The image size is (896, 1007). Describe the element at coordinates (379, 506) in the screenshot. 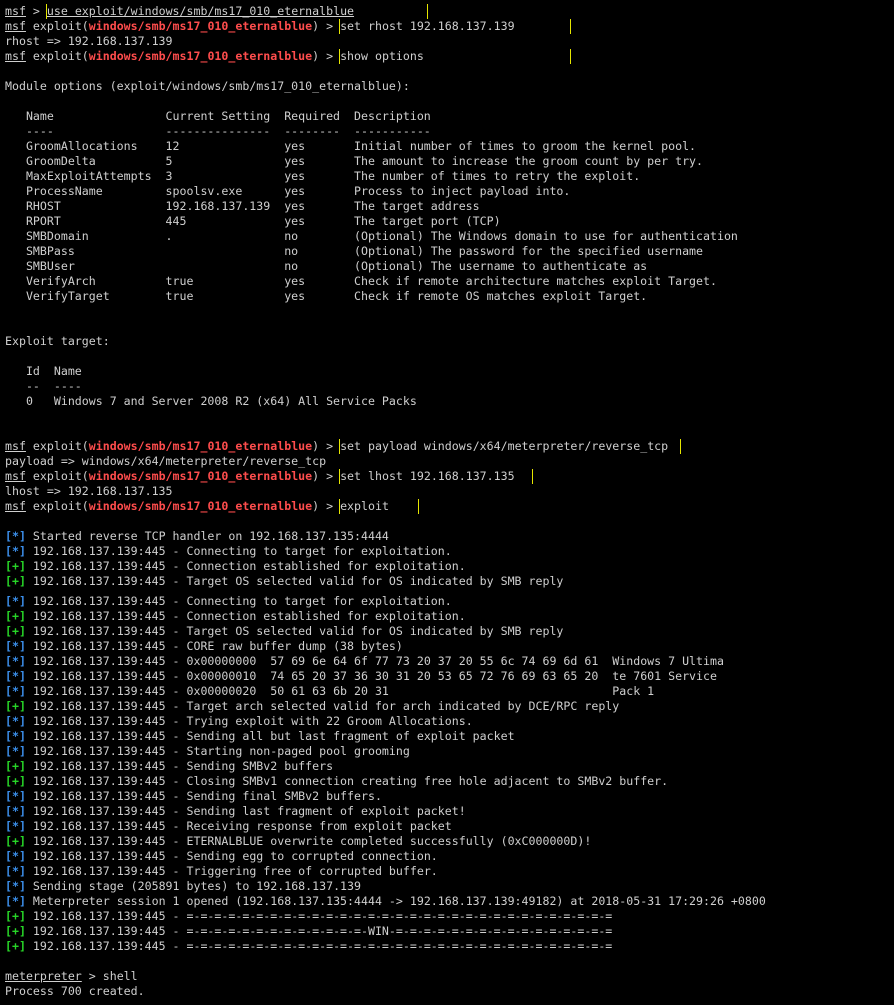

I see `command-input: exploit` at that location.